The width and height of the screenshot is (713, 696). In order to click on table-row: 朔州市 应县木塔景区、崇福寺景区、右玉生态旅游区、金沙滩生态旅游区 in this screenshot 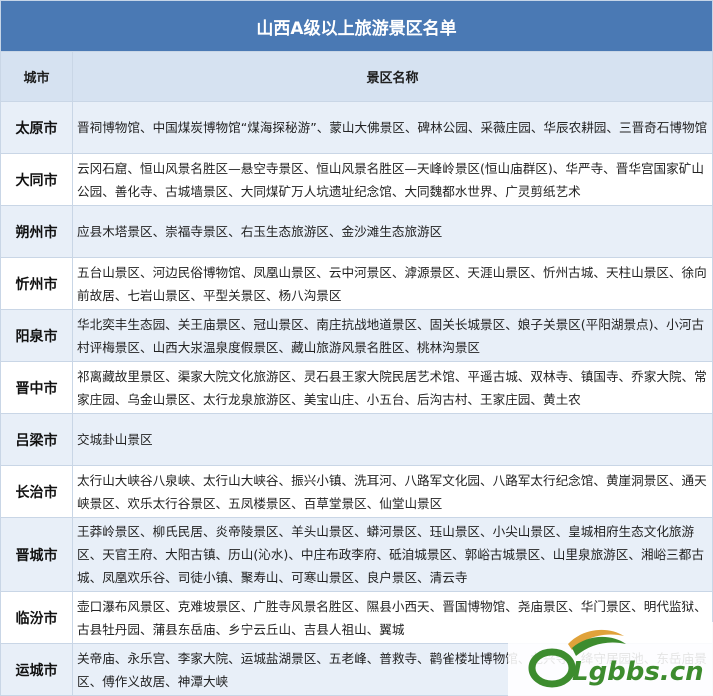, I will do `click(356, 231)`.